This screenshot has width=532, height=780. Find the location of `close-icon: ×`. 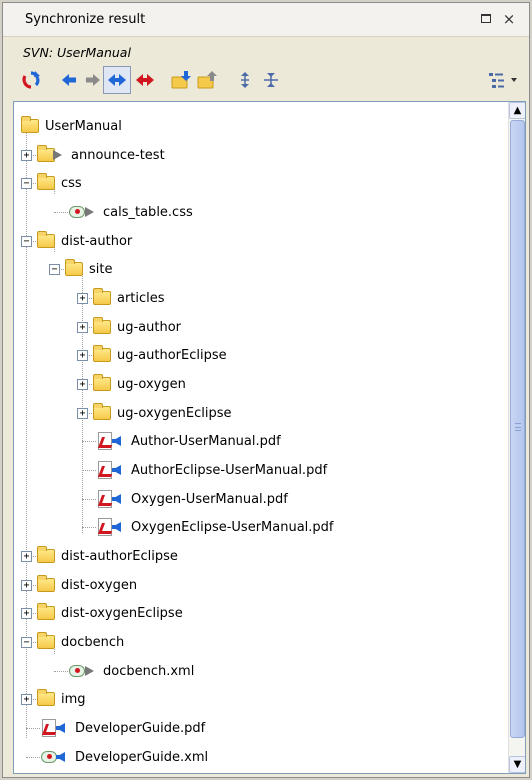

close-icon: × is located at coordinates (509, 19).